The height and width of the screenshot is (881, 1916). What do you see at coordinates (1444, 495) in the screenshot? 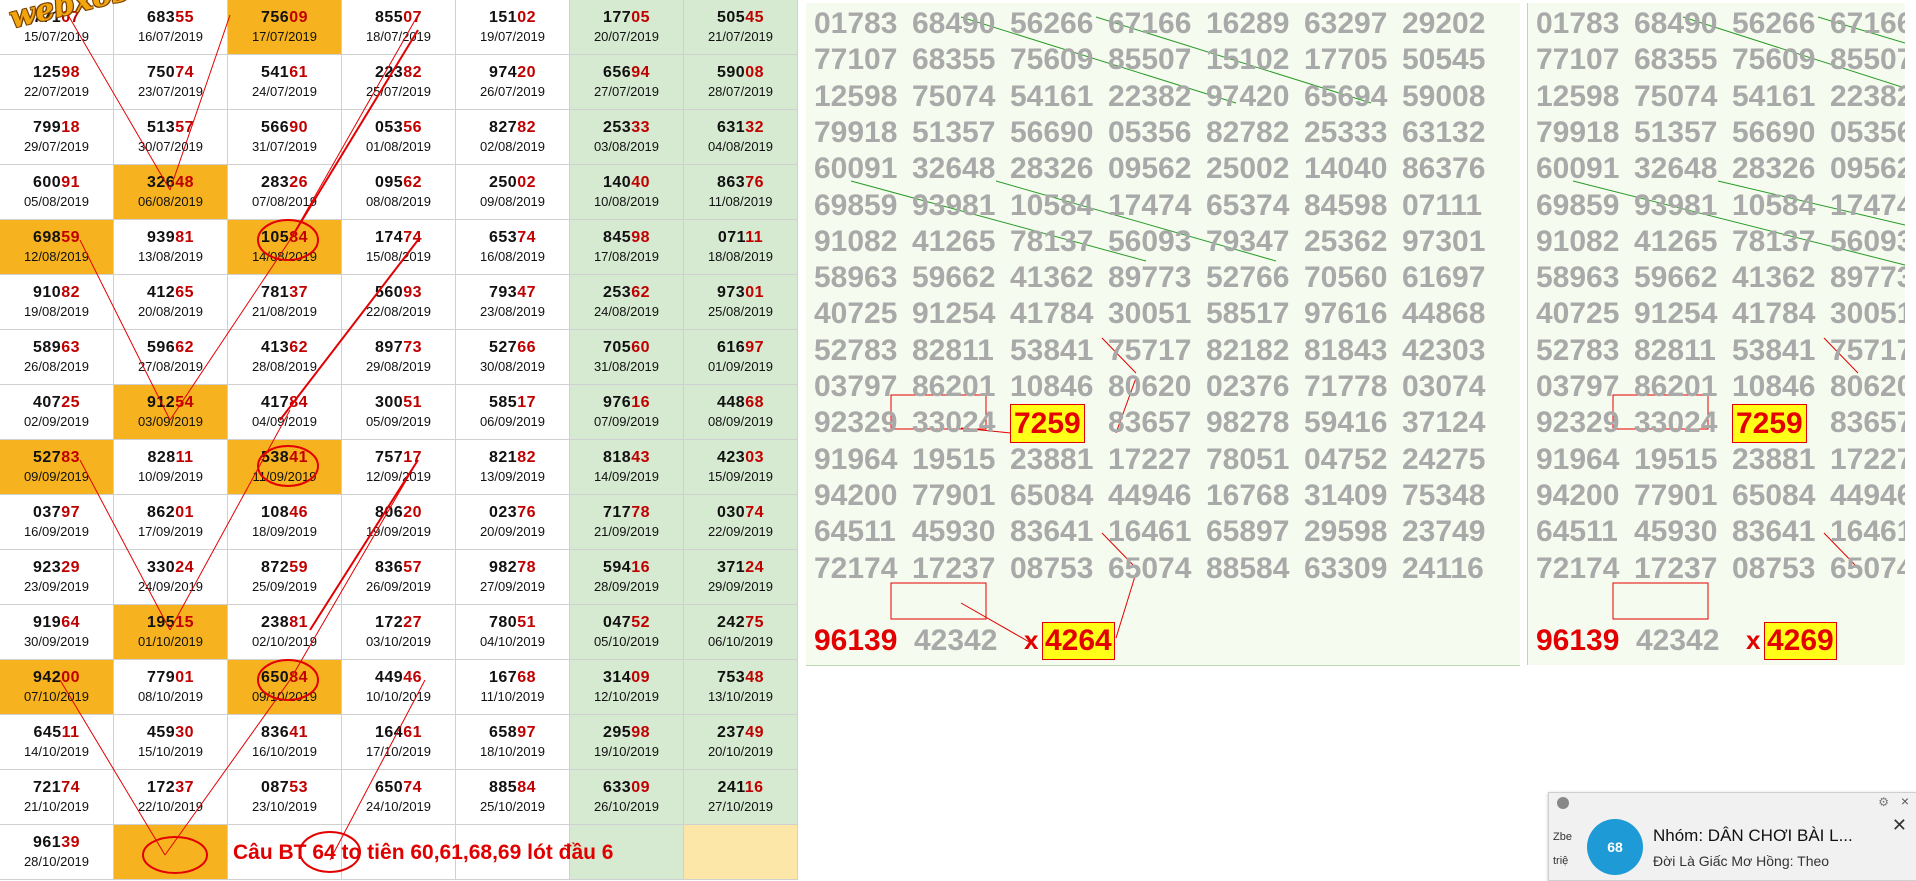
I see `number-group: 75348` at bounding box center [1444, 495].